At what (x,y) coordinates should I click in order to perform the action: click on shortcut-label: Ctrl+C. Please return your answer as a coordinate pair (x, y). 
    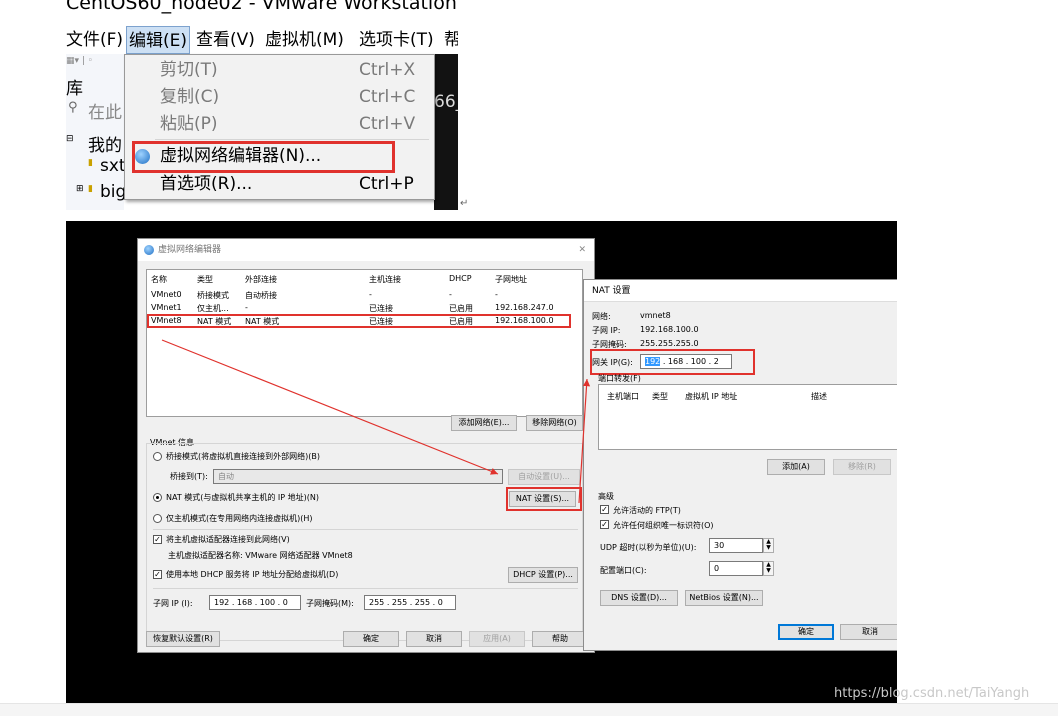
    Looking at the image, I should click on (387, 97).